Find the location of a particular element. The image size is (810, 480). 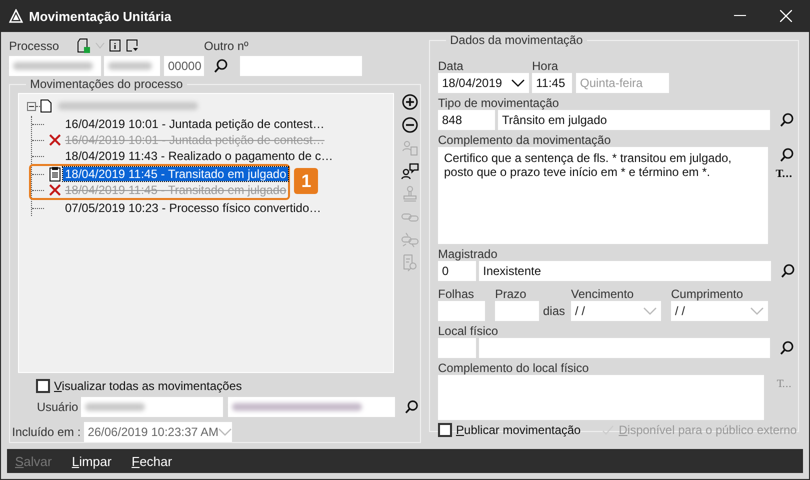

user-name-field is located at coordinates (312, 407).